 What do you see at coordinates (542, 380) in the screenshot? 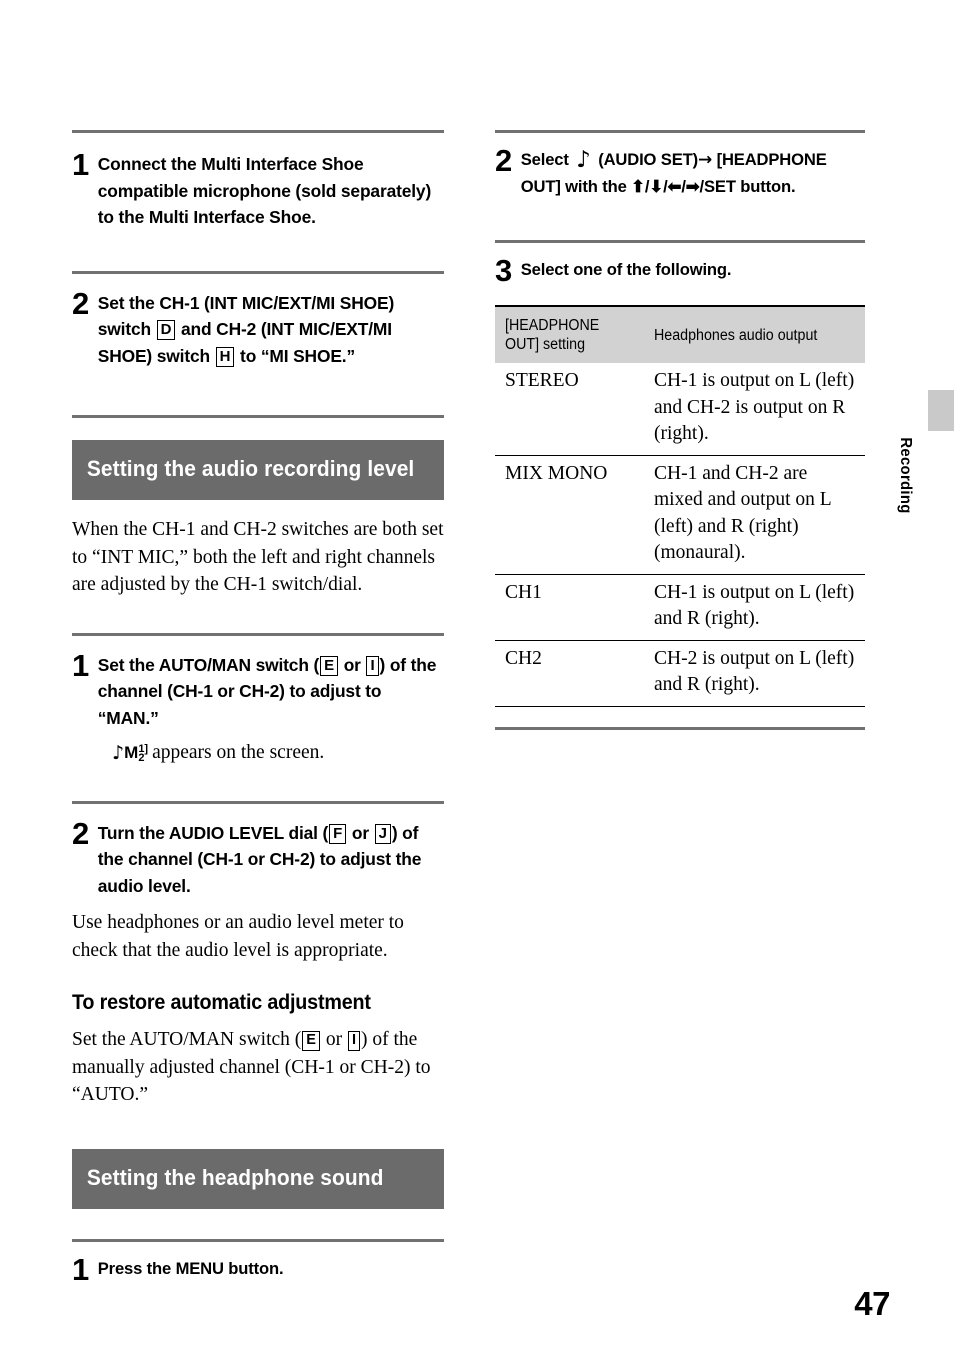
I see `cell-setting: STEREO` at bounding box center [542, 380].